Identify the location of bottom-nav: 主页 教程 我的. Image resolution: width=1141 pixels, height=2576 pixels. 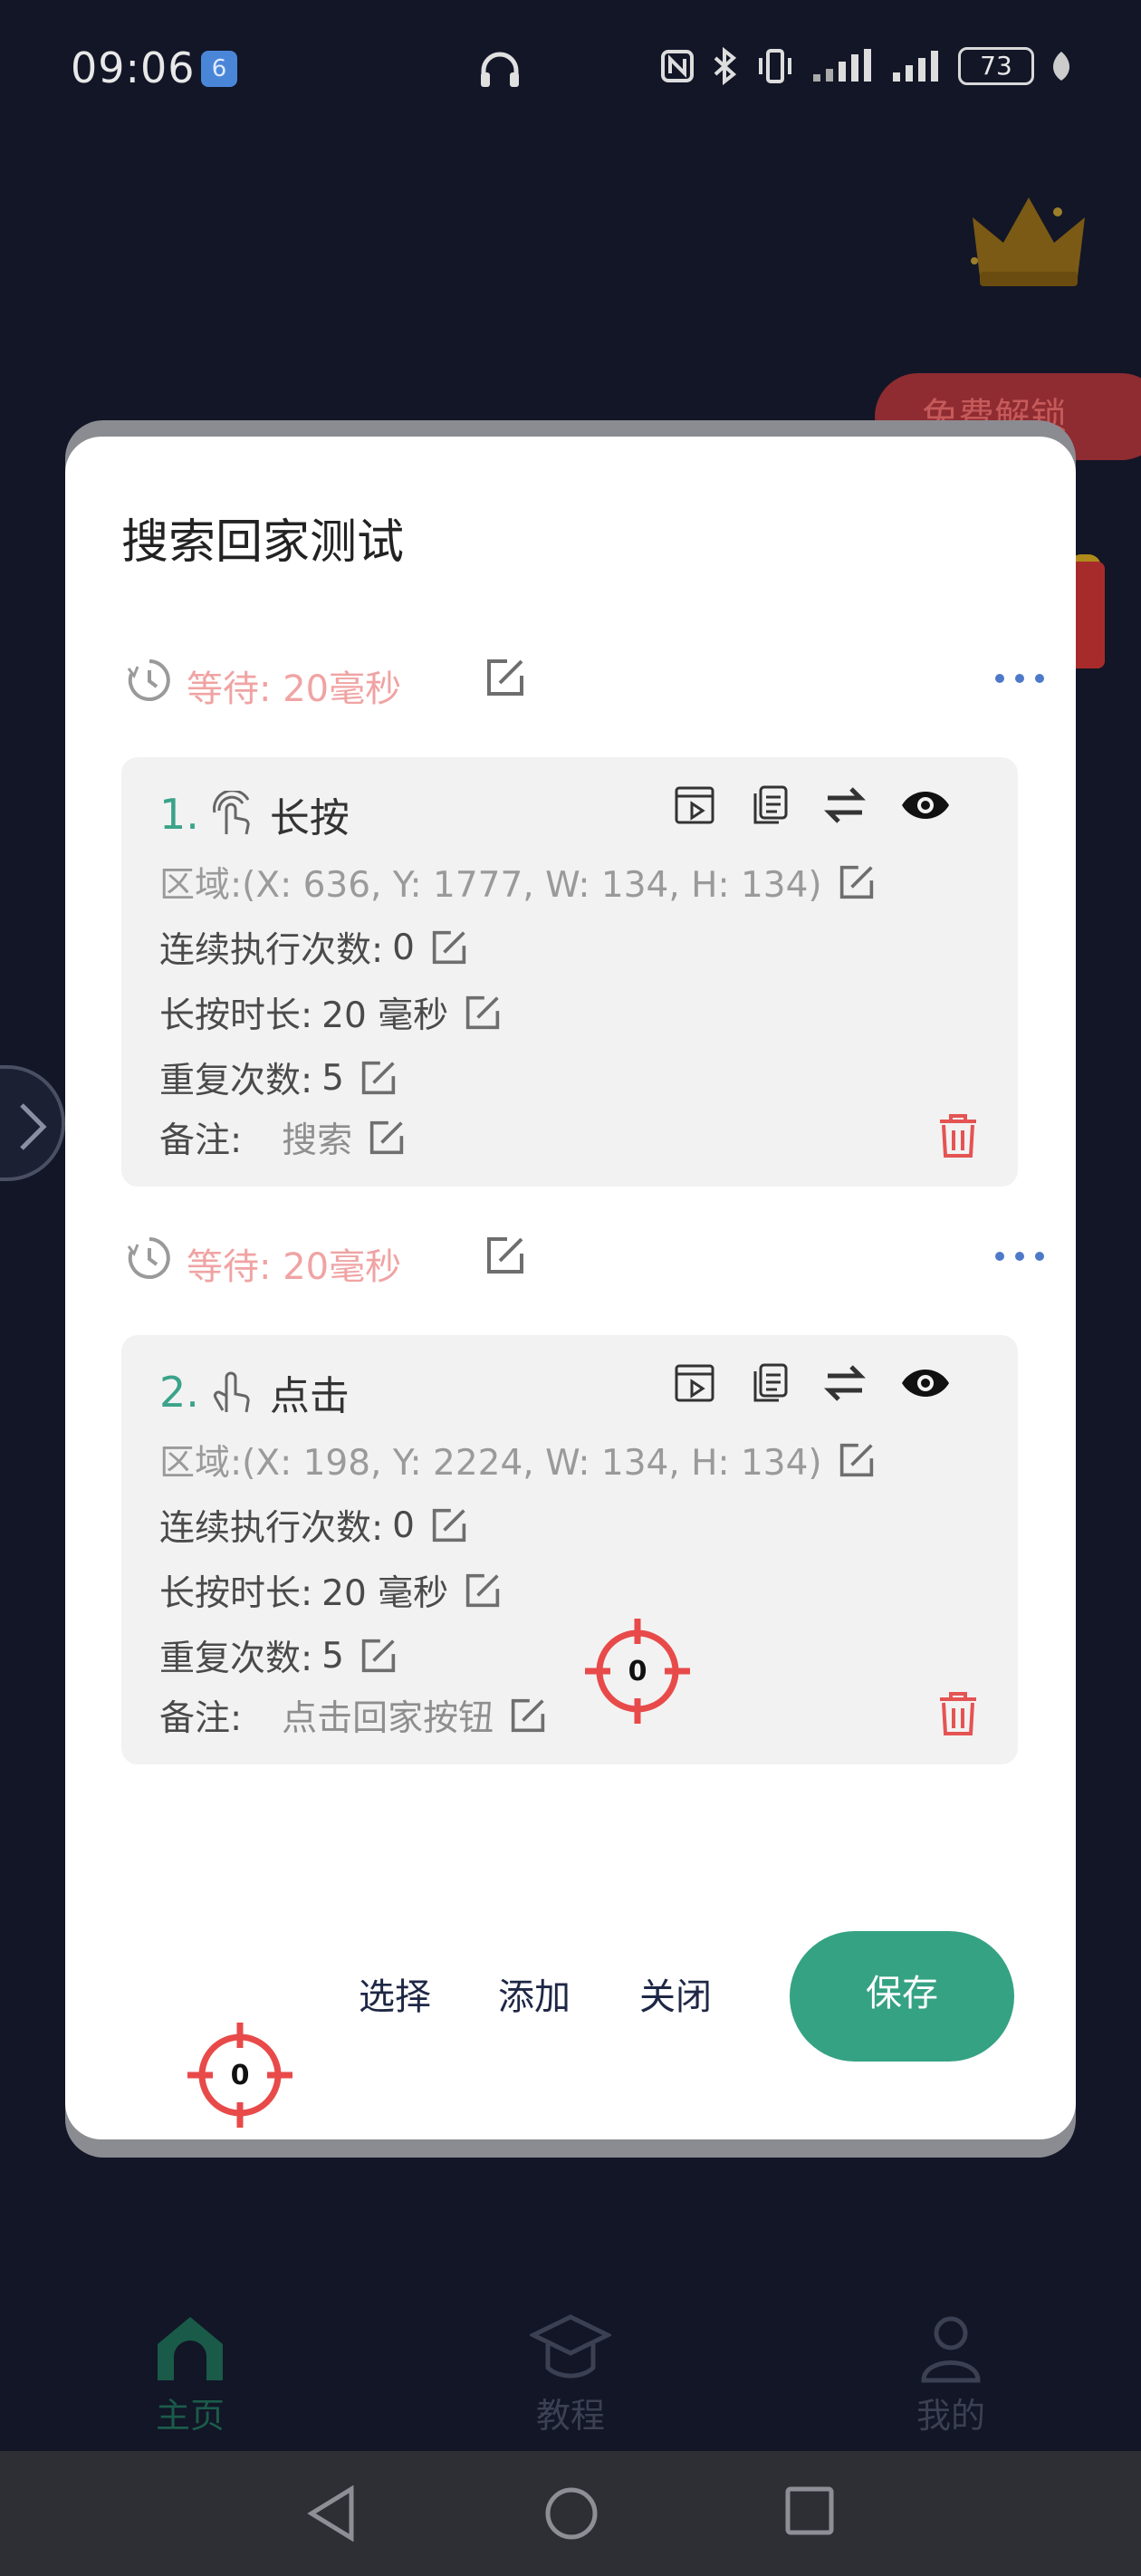
(570, 2373).